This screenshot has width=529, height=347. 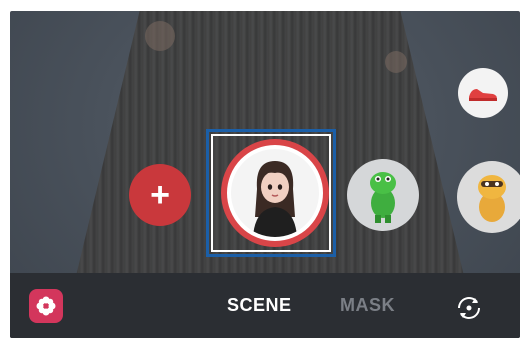 I want to click on avatar-portrait, so click(x=275, y=193).